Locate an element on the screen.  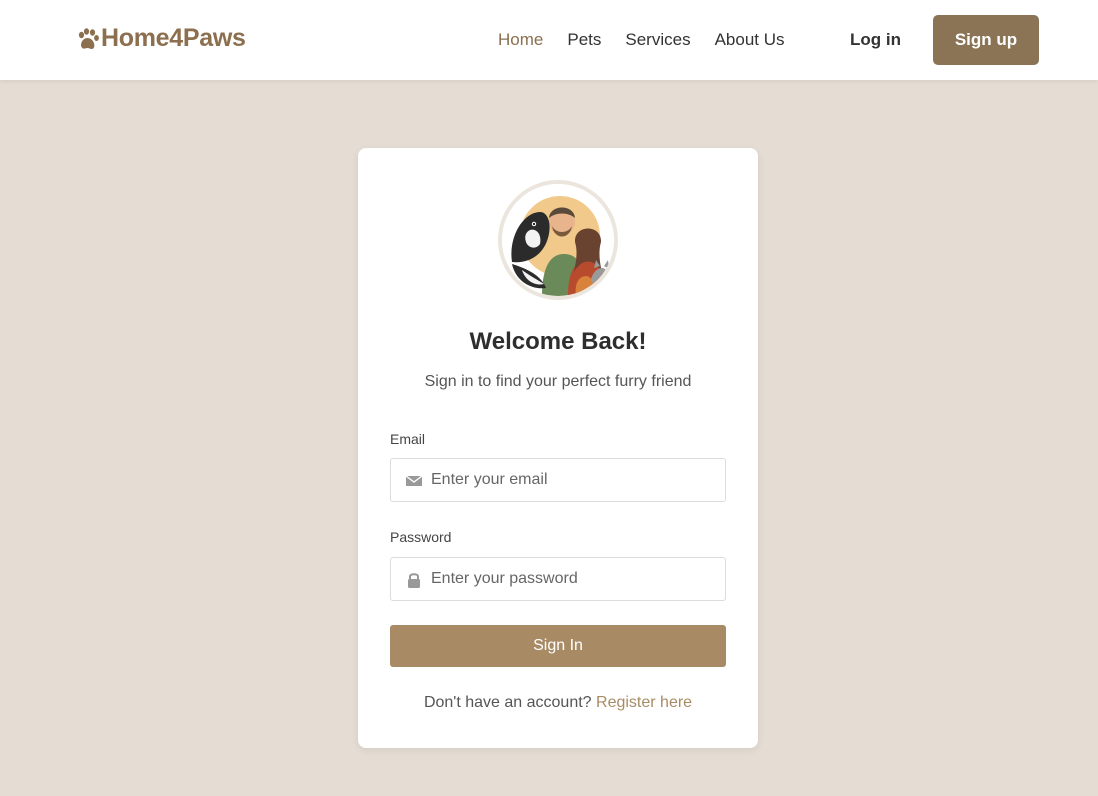
paw-icon is located at coordinates (88, 38).